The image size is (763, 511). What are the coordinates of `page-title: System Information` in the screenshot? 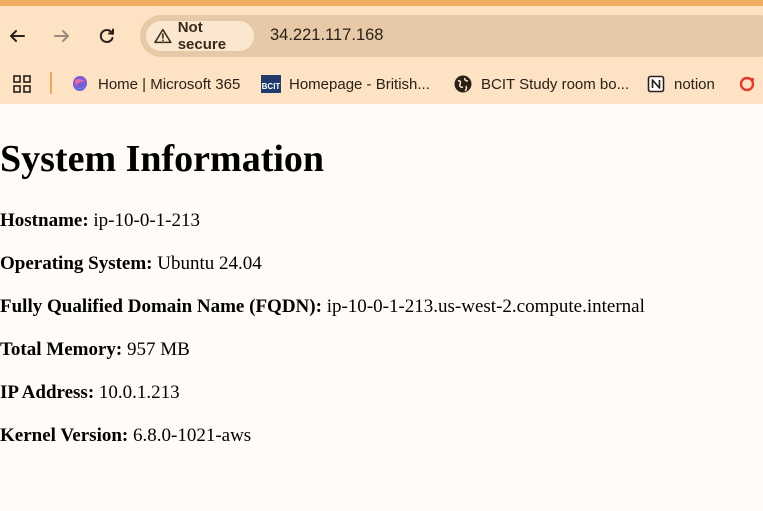 It's located at (162, 159).